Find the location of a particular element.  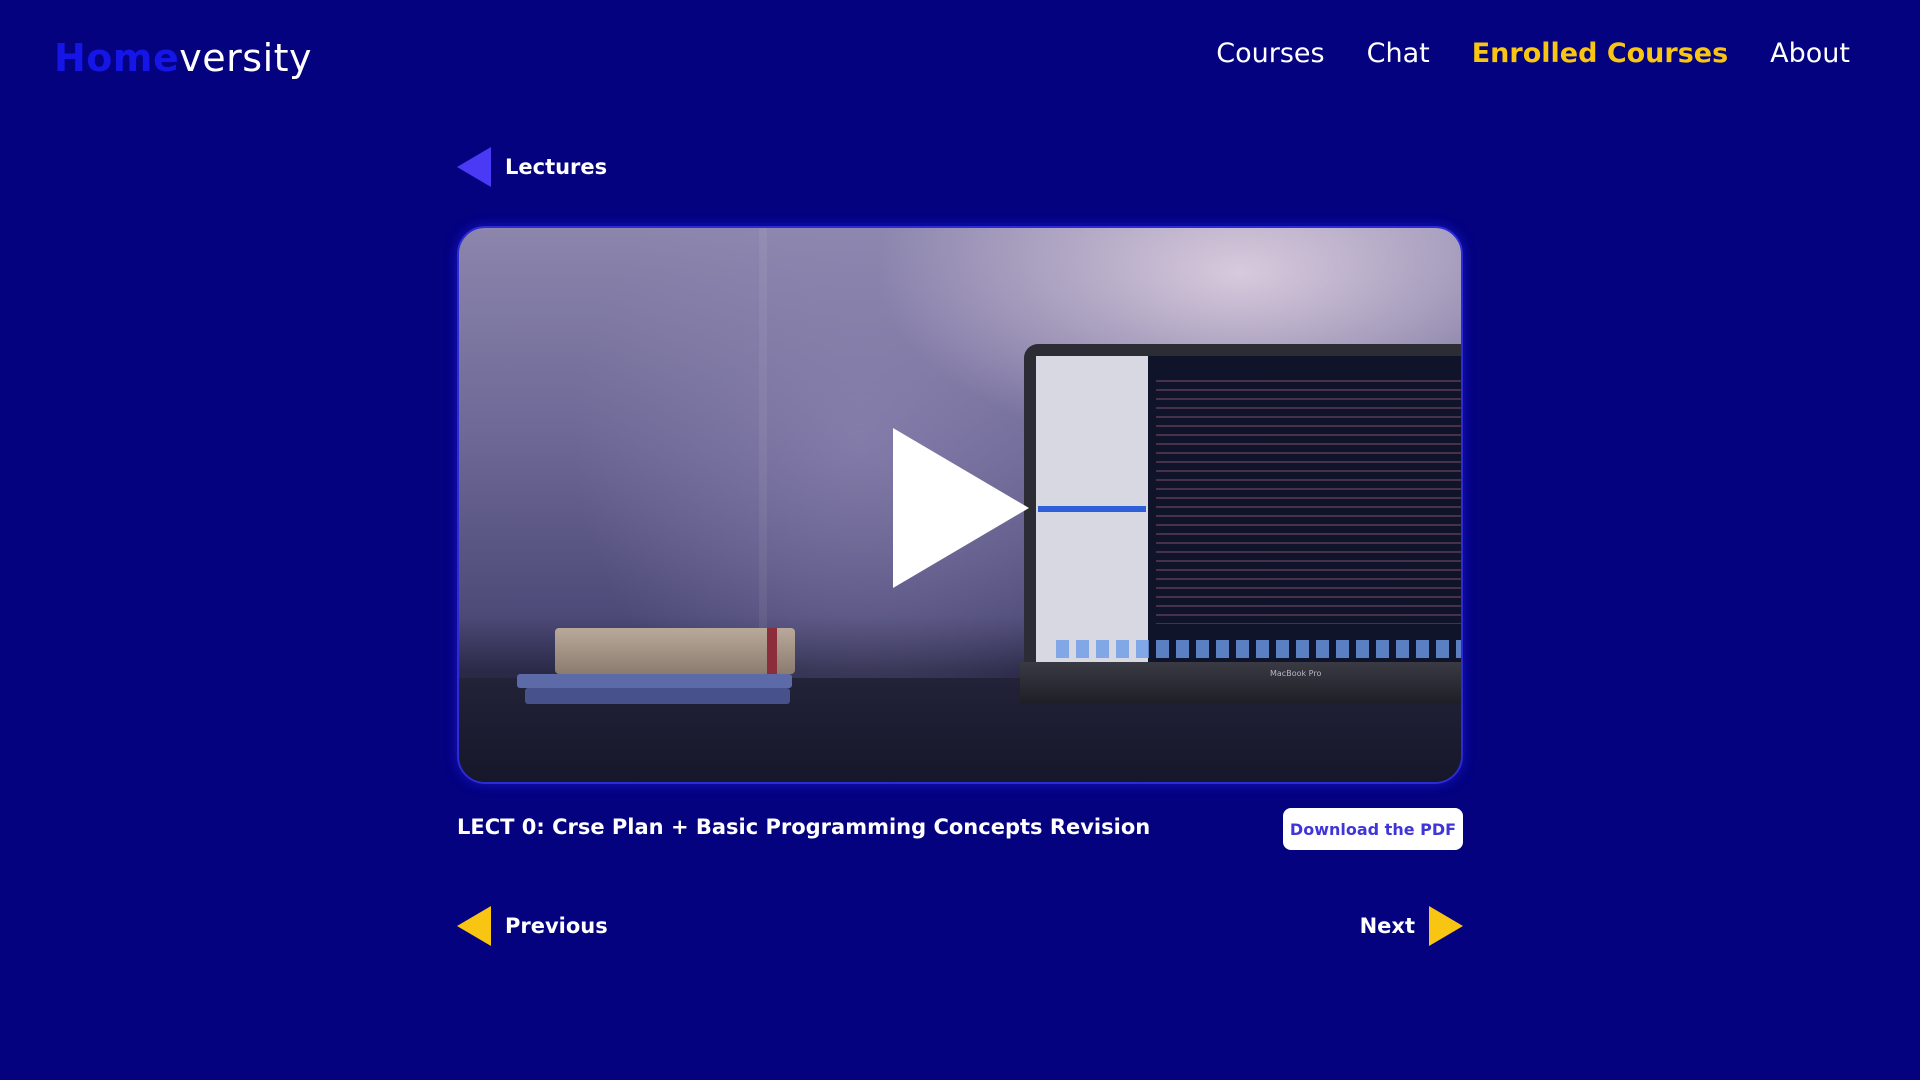

video-thumbnail-books is located at coordinates (657, 673).